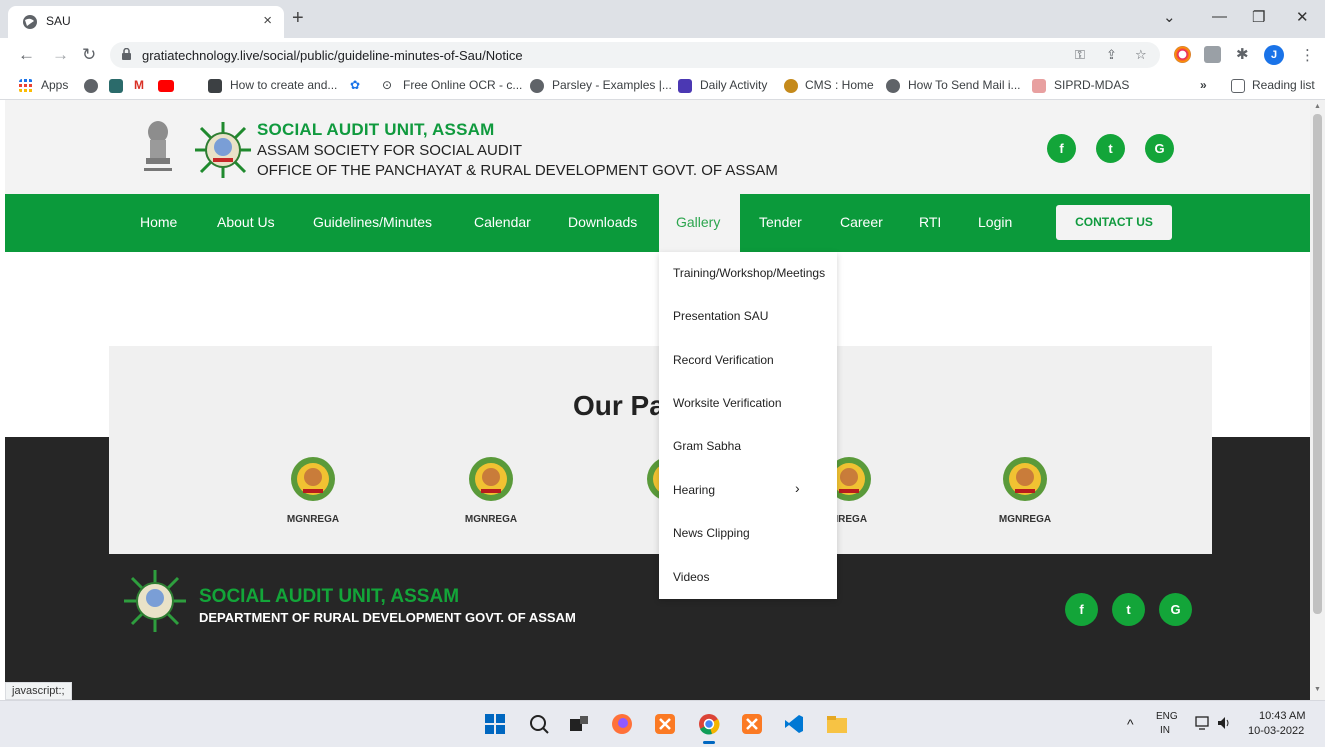 This screenshot has height=747, width=1325. I want to click on nav-guidelines-minutes: Guidelines/Minutes, so click(372, 222).